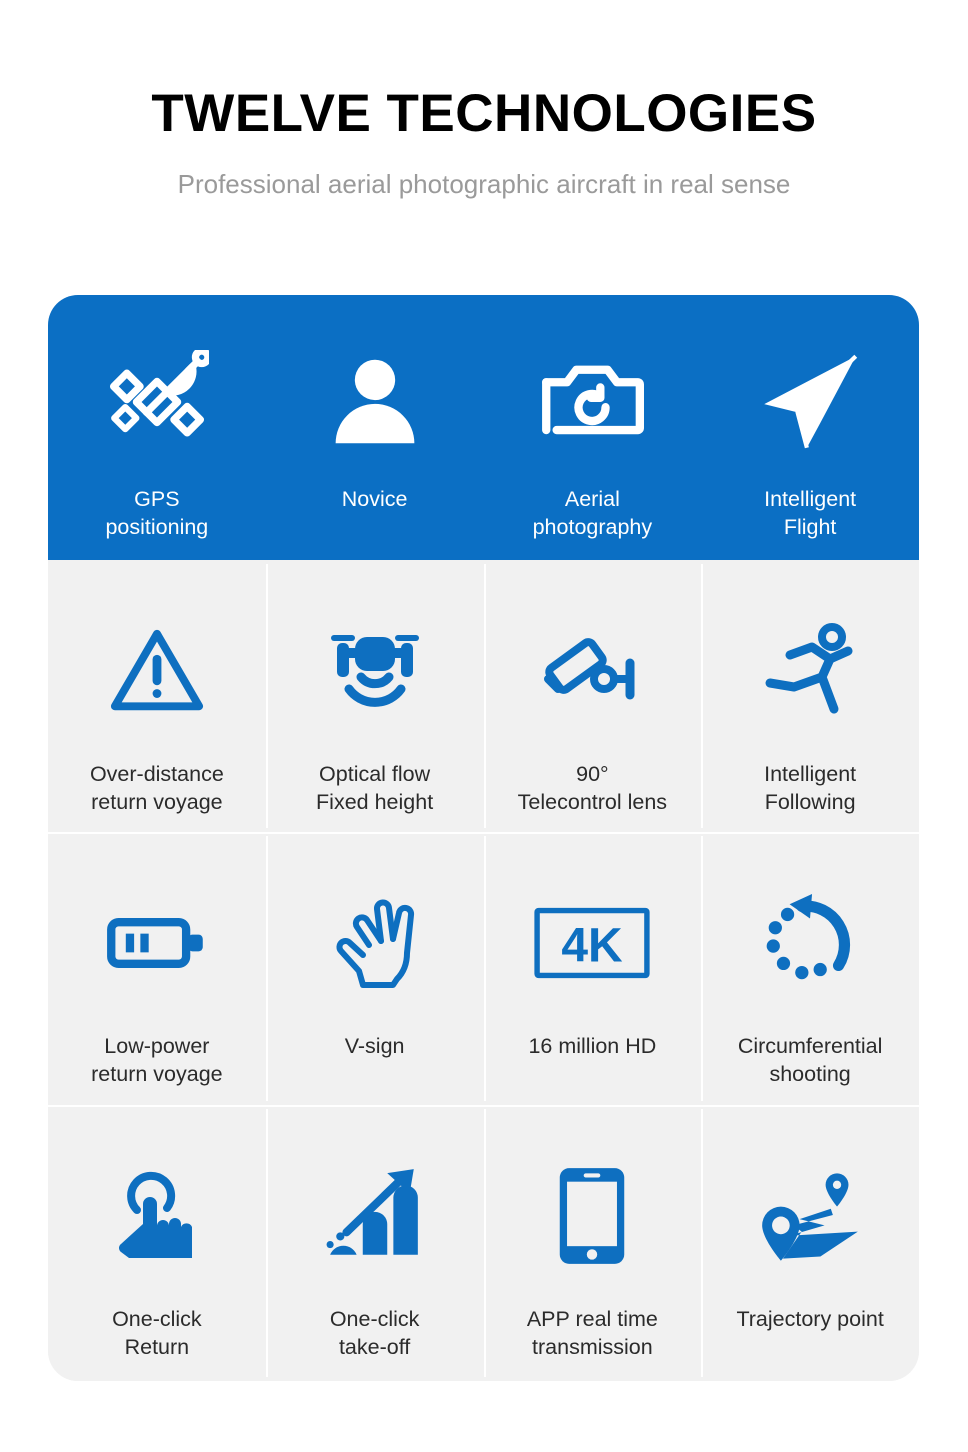 The image size is (968, 1452). I want to click on feature-cell: Aerial photography, so click(592, 427).